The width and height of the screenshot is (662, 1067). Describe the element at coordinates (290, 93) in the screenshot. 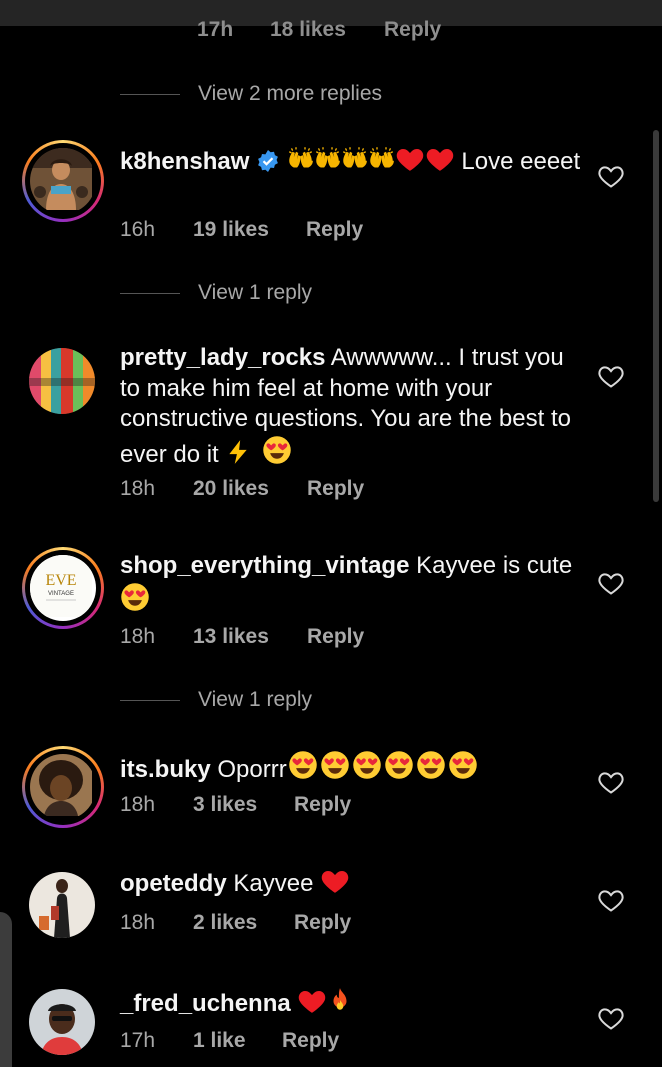

I see `view-more-replies-label: View 2 more replies` at that location.